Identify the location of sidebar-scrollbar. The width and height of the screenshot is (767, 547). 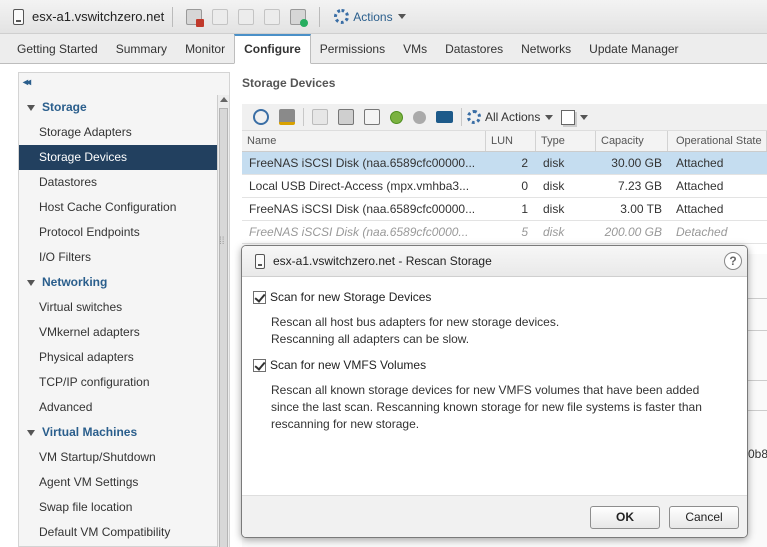
(223, 321).